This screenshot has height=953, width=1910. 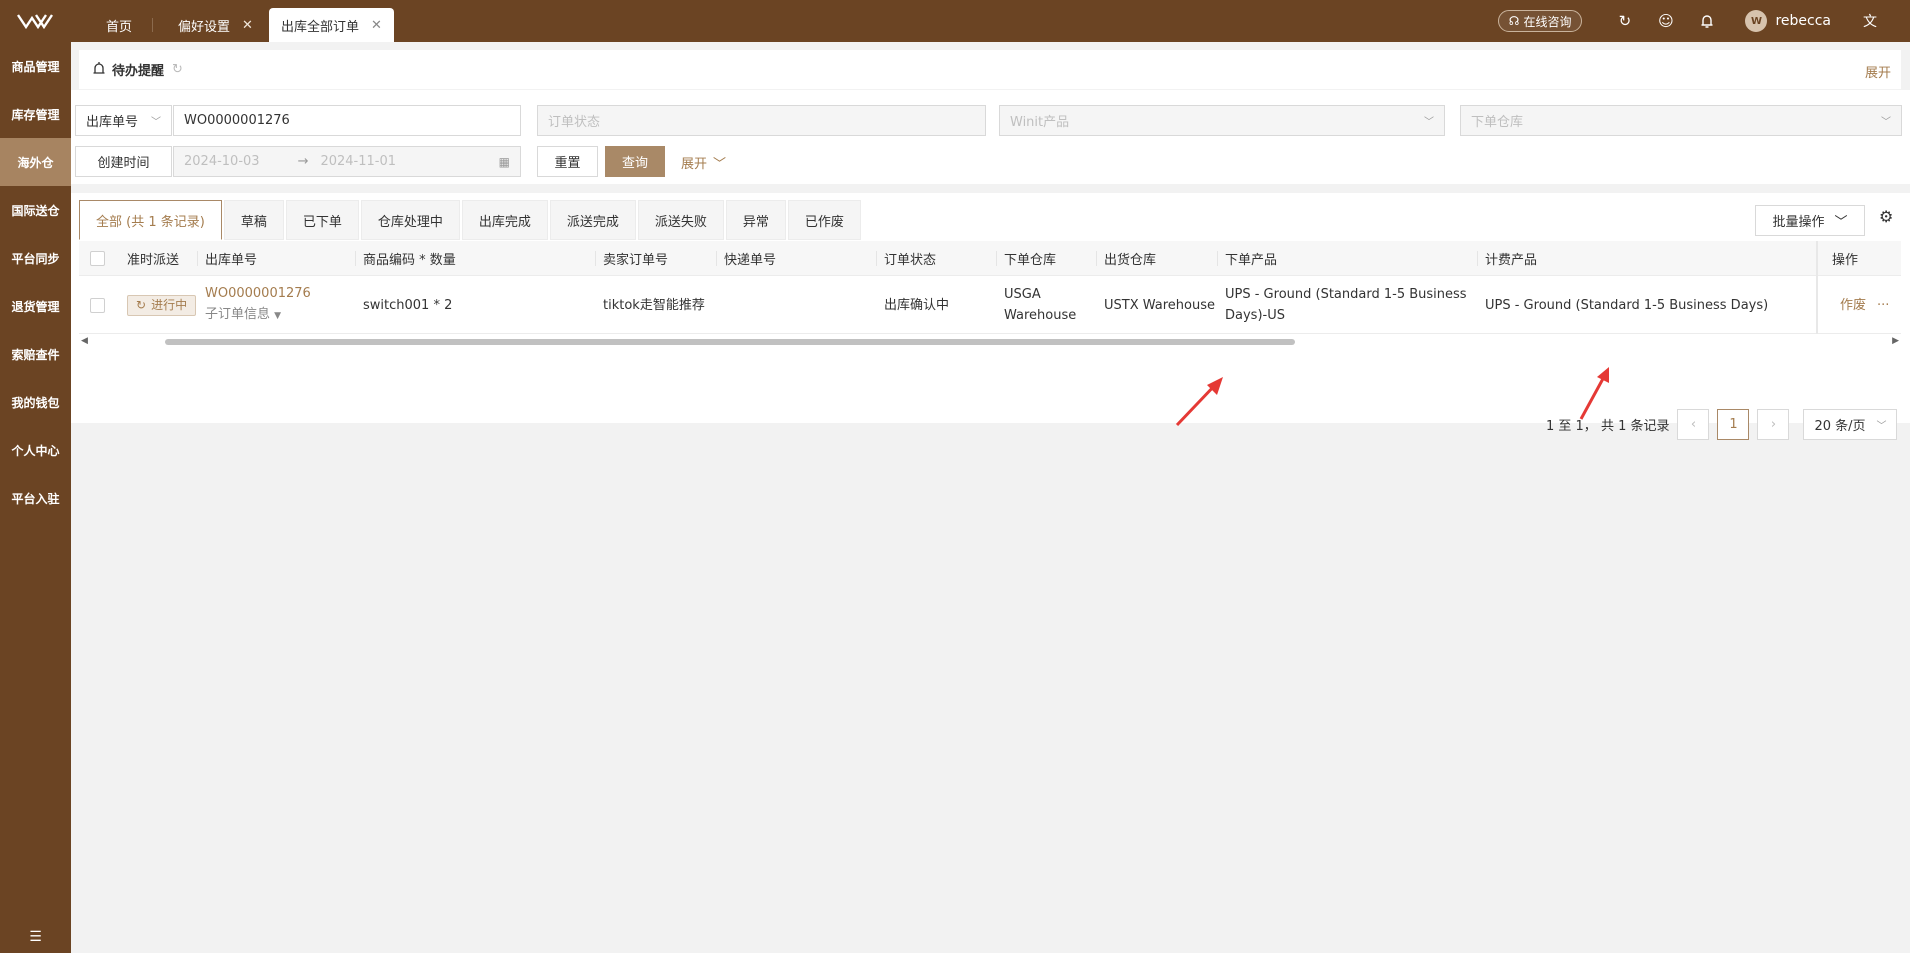 I want to click on fixed-action-column, so click(x=1854, y=287).